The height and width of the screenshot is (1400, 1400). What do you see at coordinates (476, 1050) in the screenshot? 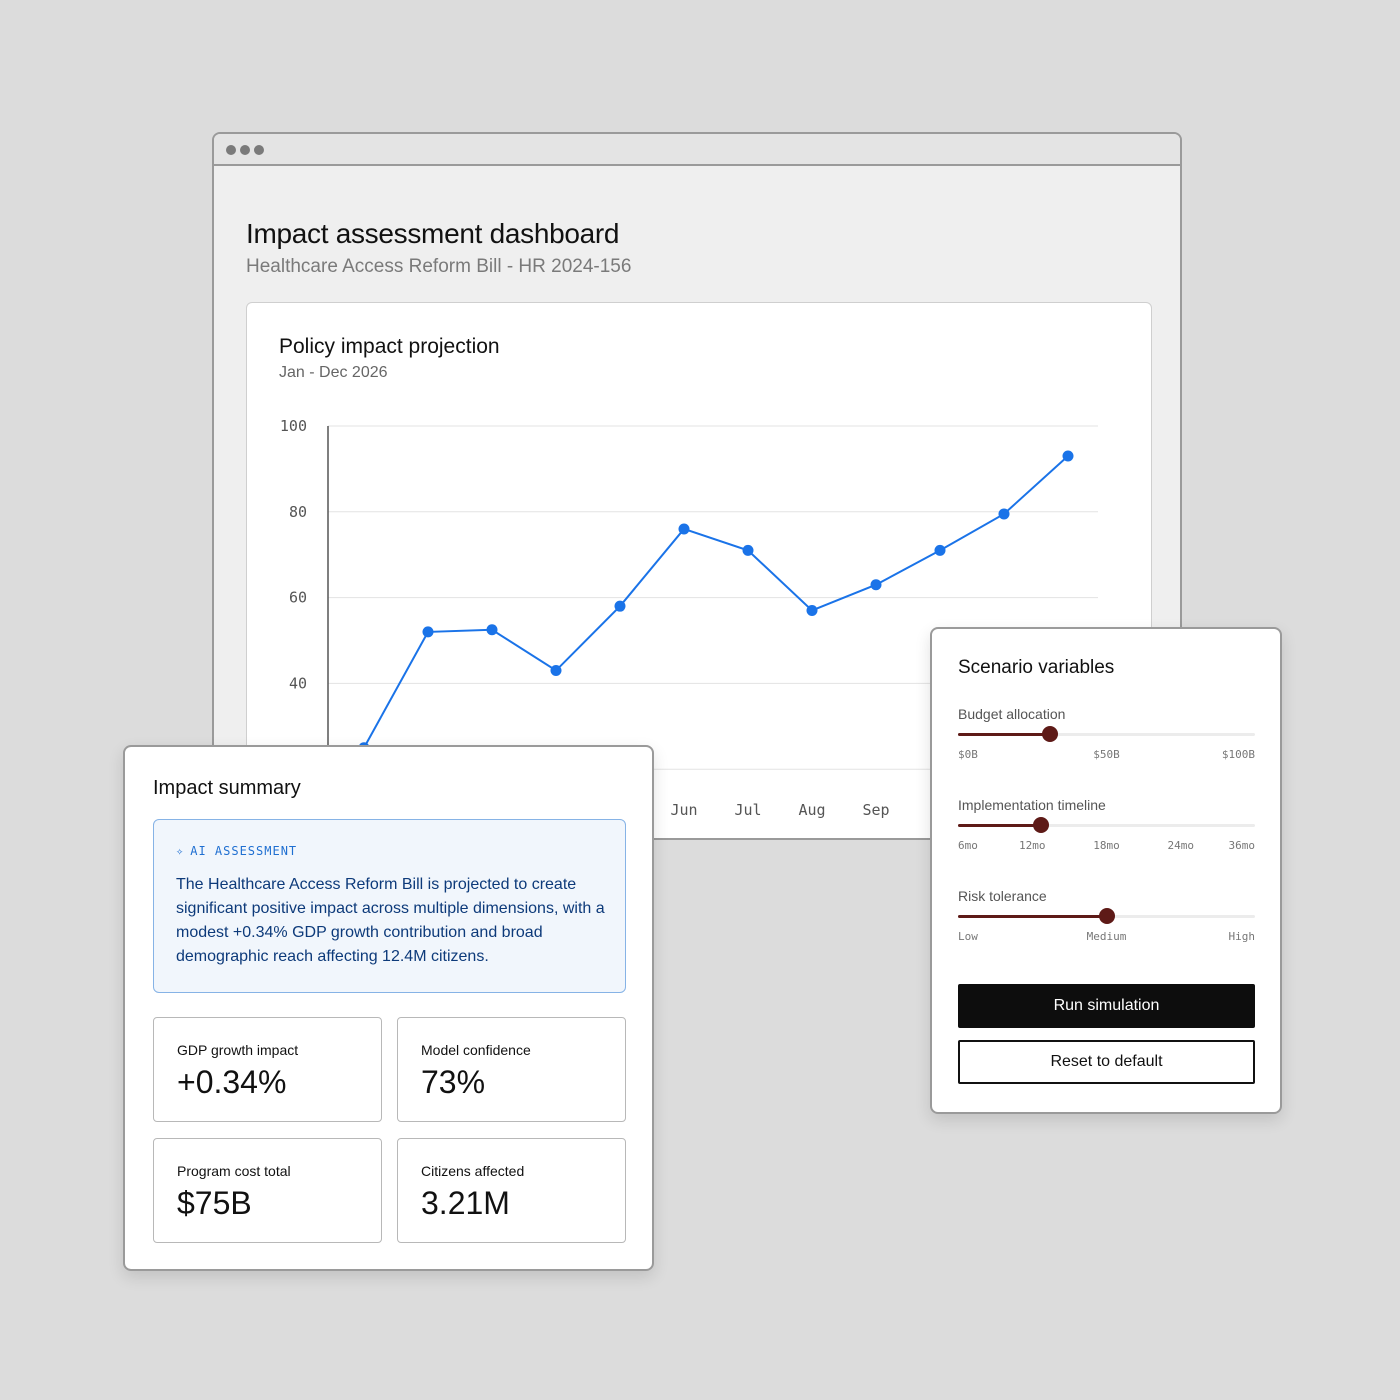
I see `metric-label: Model confidence` at bounding box center [476, 1050].